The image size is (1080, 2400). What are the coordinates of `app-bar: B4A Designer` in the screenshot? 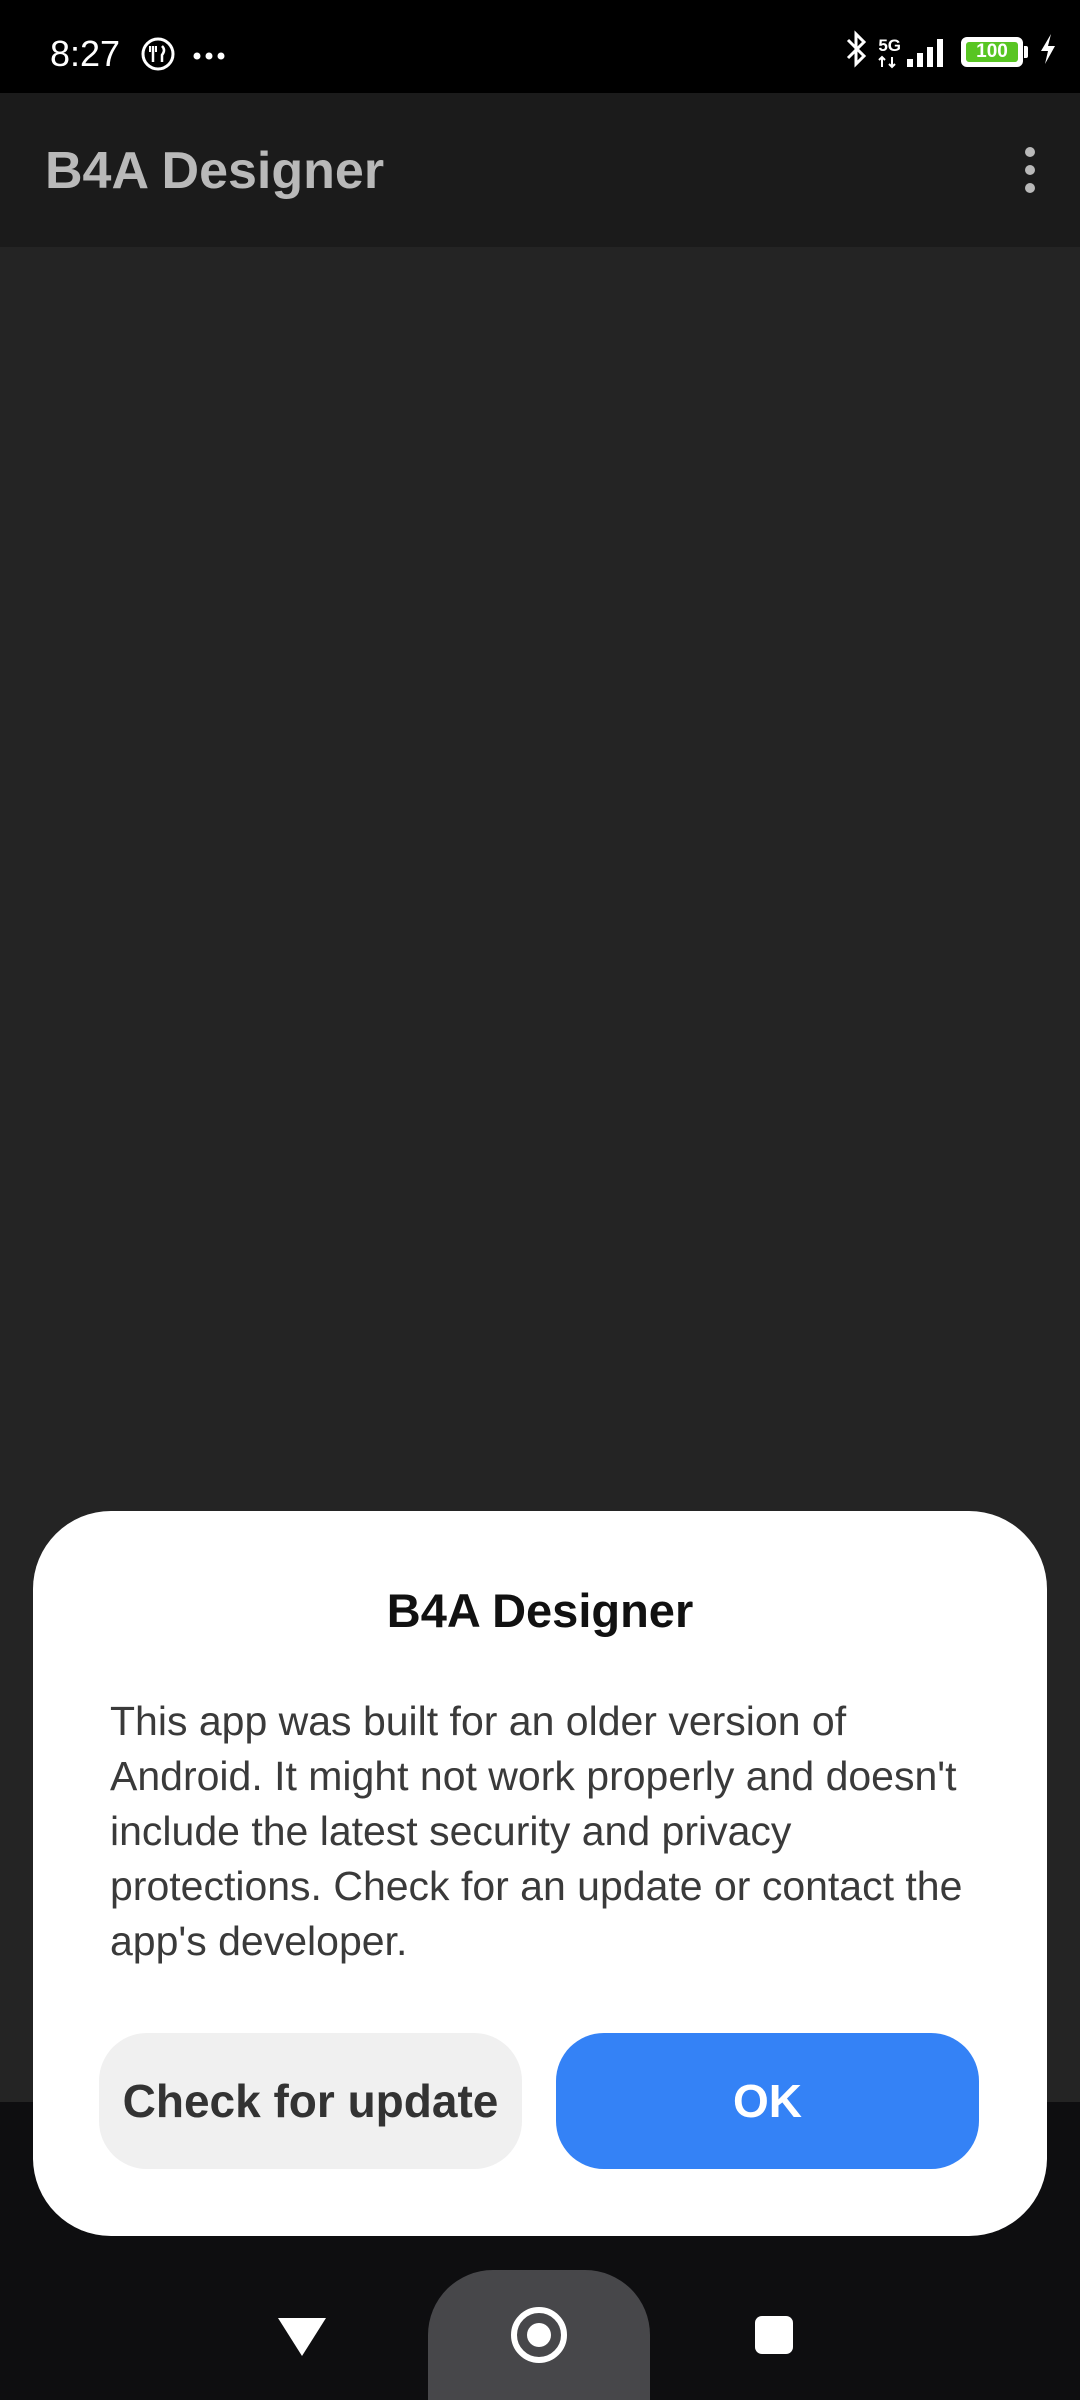 It's located at (540, 170).